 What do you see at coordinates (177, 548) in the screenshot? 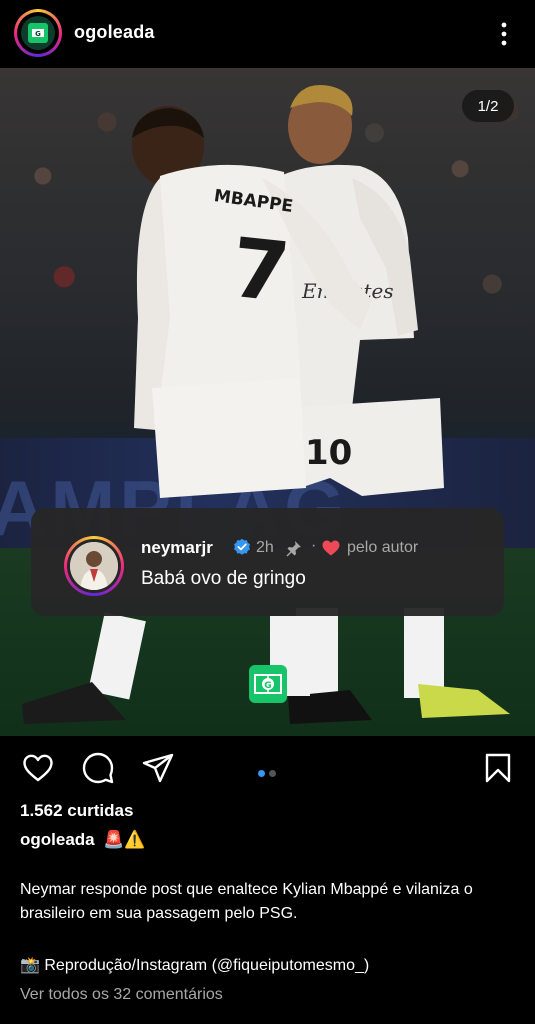
I see `comment-username: neymarjr` at bounding box center [177, 548].